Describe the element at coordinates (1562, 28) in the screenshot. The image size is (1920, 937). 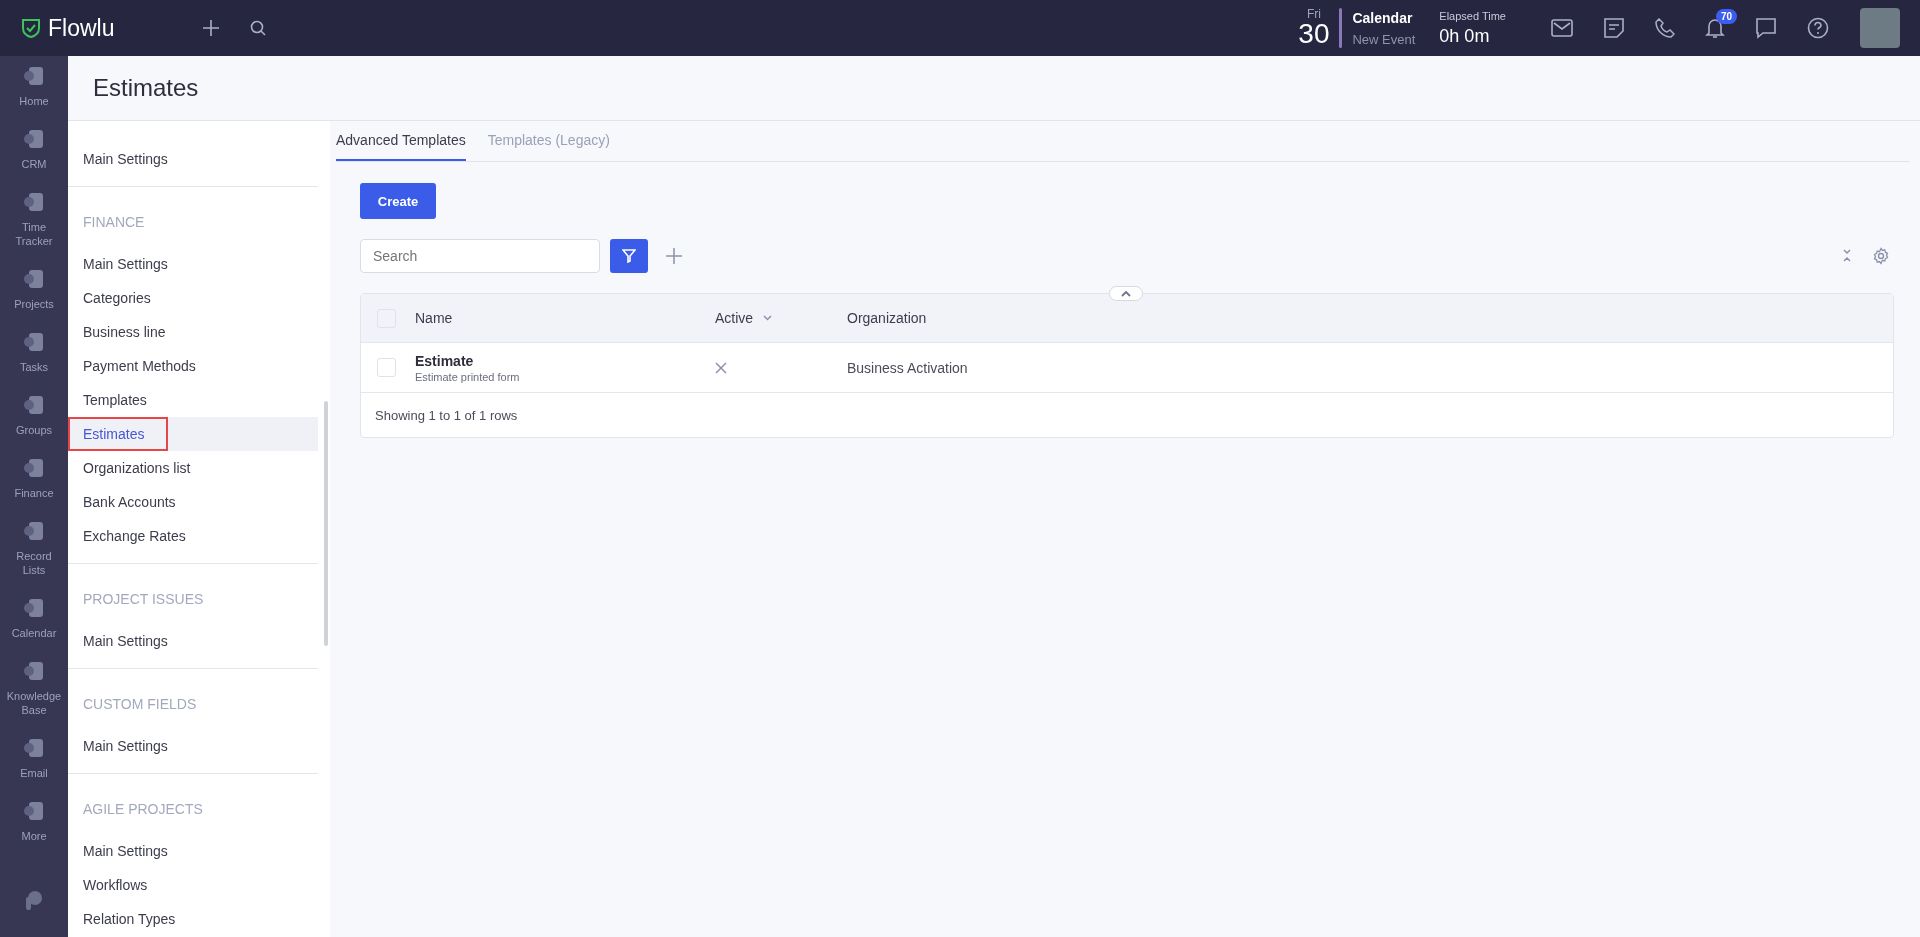
I see `mail-icon` at that location.